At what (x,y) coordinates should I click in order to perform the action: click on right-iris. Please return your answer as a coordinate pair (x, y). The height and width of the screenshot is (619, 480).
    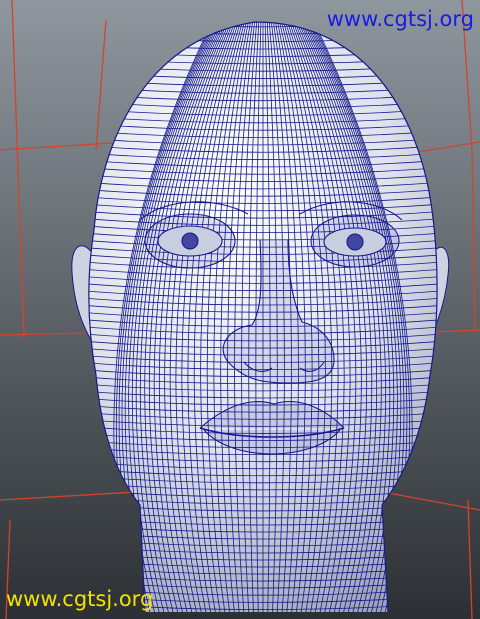
    Looking at the image, I should click on (355, 242).